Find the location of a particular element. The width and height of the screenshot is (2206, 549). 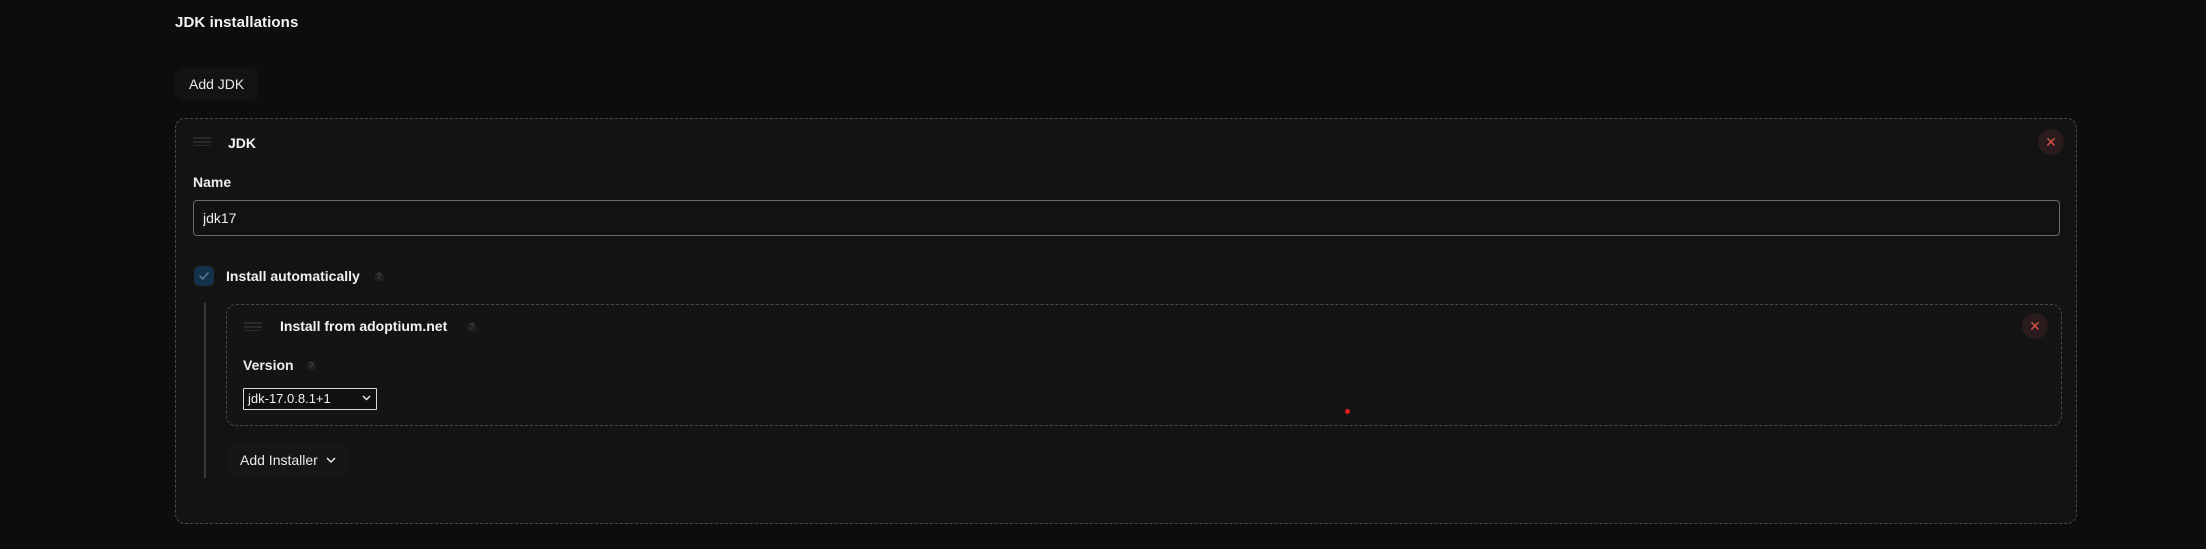

add-jdk-button: Add JDK is located at coordinates (217, 84).